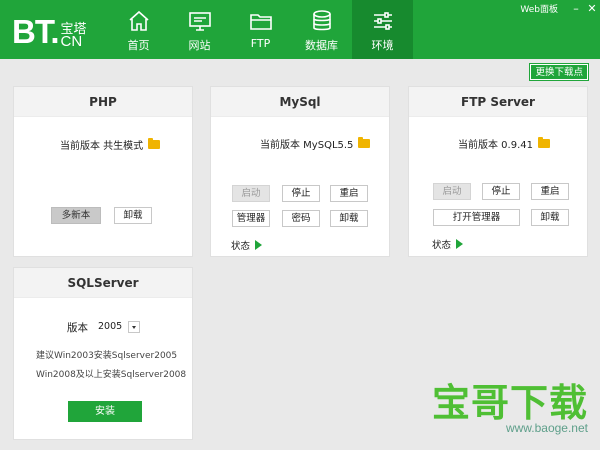 This screenshot has width=600, height=450. I want to click on watermark: 宝哥下载 www.baoge.net, so click(510, 409).